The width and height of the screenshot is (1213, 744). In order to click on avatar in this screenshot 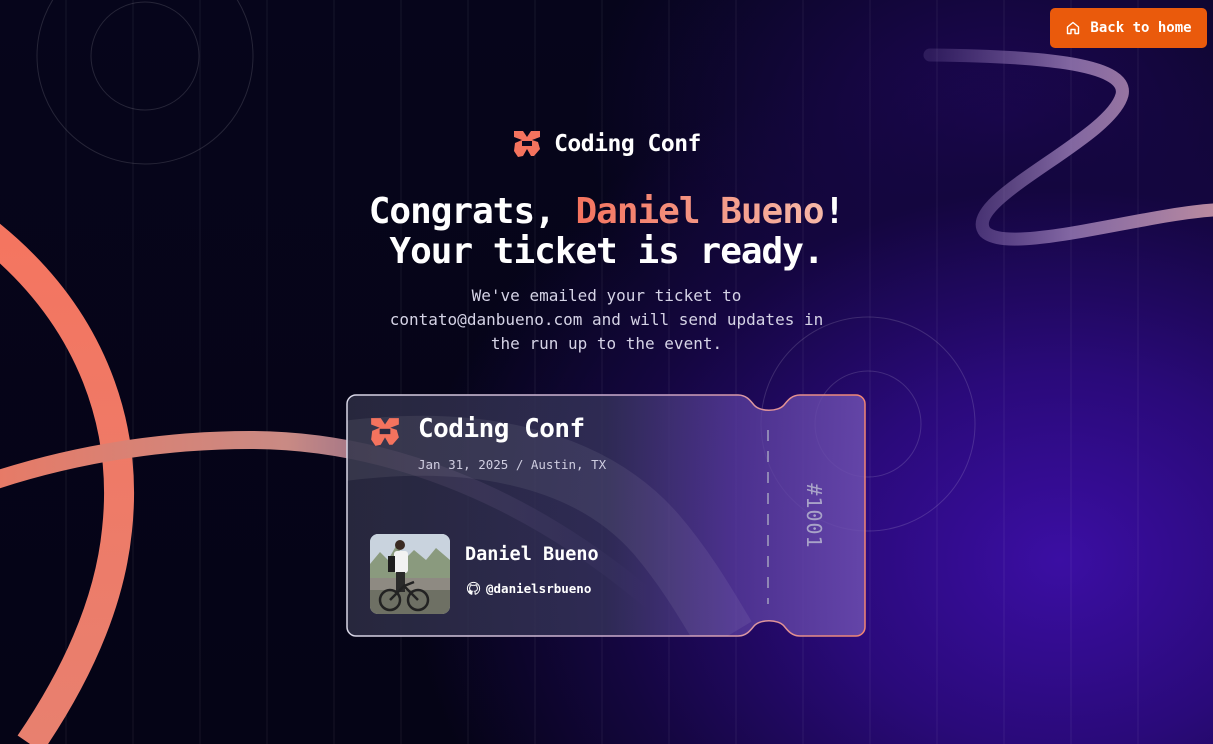, I will do `click(410, 574)`.